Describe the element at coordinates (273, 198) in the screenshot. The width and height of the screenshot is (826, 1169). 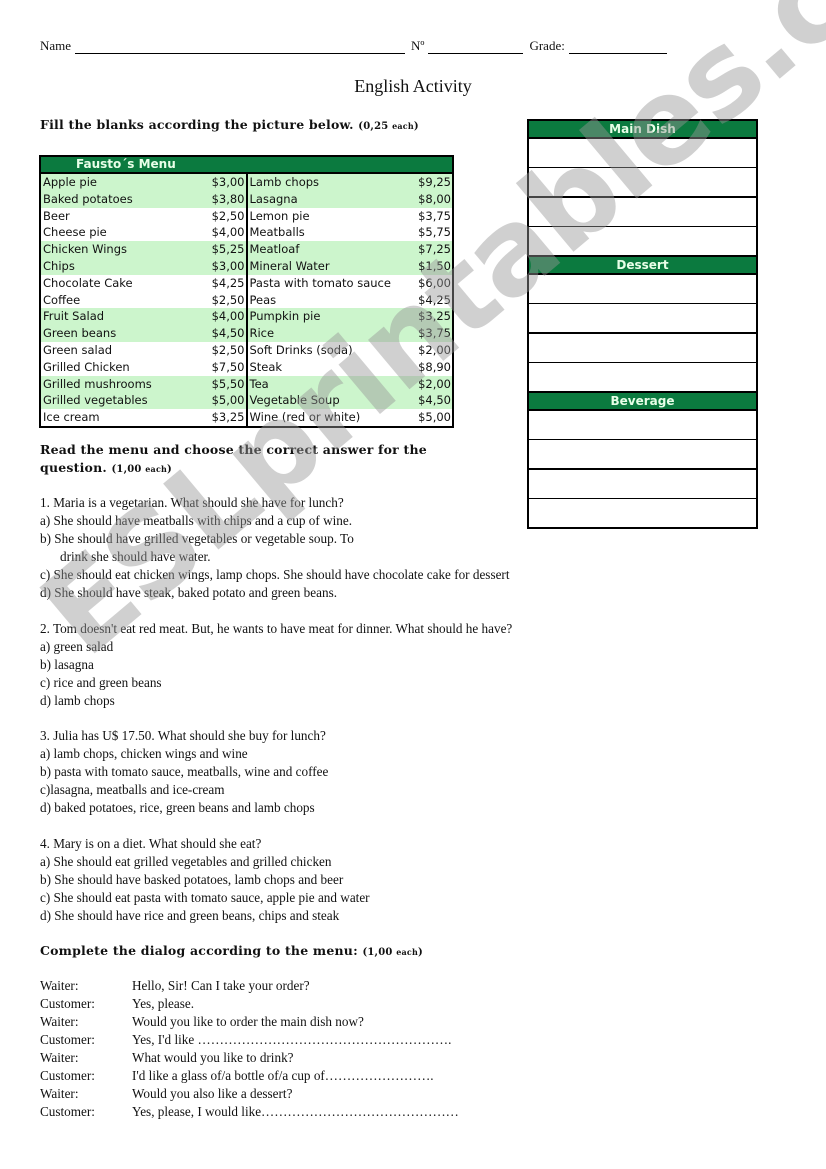
I see `menu-item-name: Lasagna` at that location.